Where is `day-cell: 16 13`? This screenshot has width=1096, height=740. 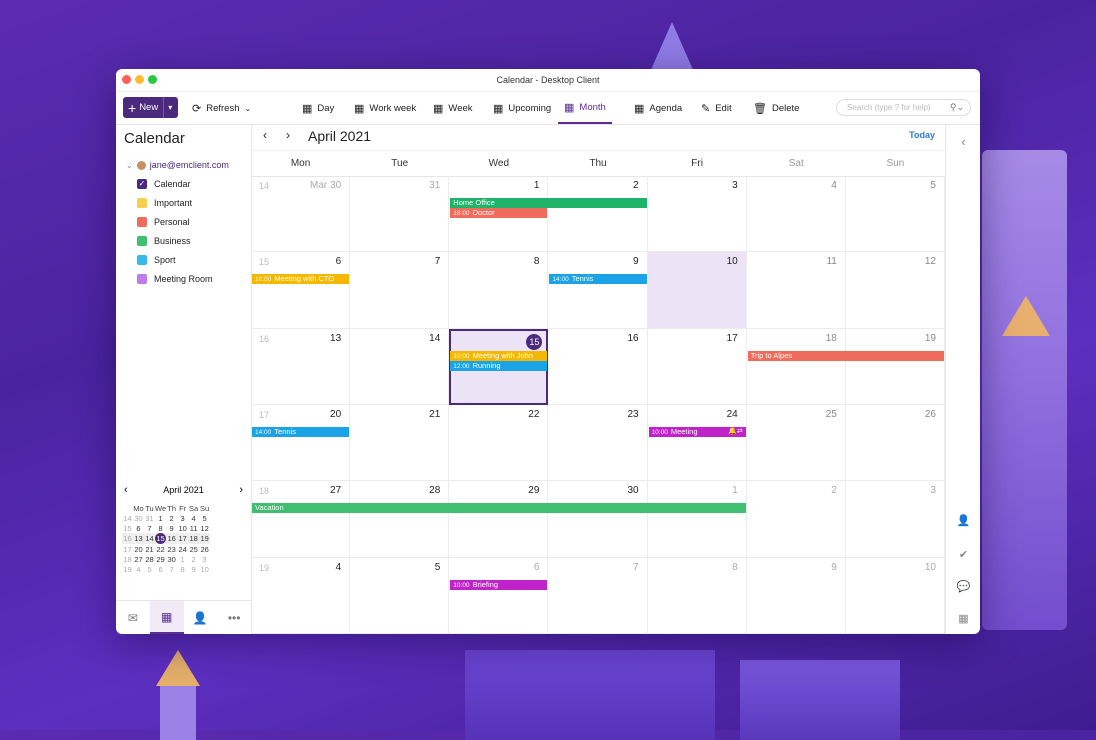 day-cell: 16 13 is located at coordinates (301, 366).